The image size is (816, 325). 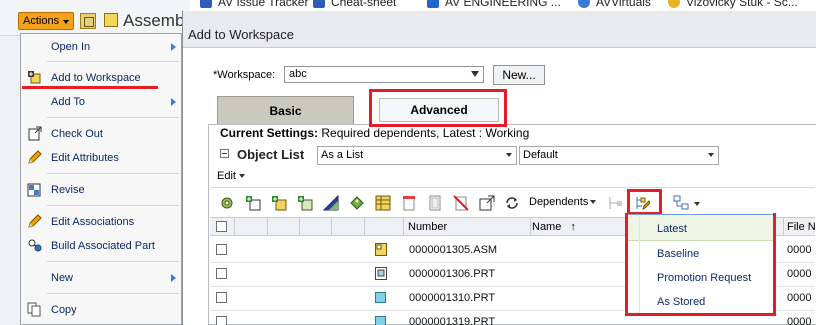 I want to click on configuration-select-value: Default, so click(x=540, y=155).